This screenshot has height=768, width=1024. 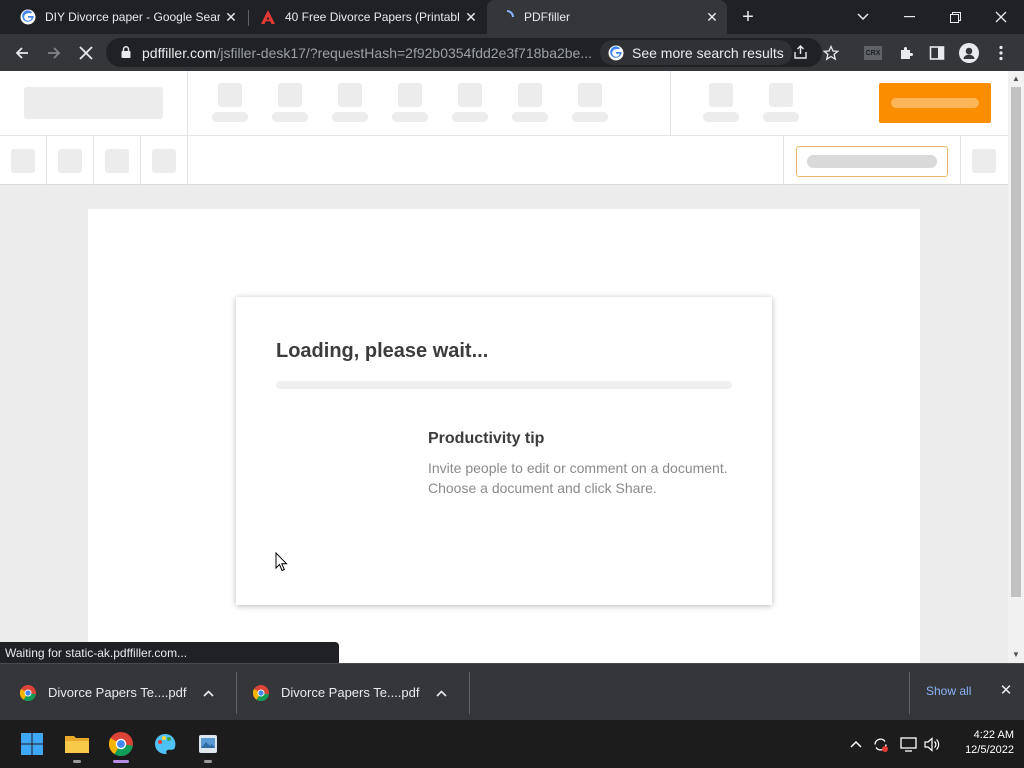 I want to click on chrome-taskbar-icon, so click(x=121, y=744).